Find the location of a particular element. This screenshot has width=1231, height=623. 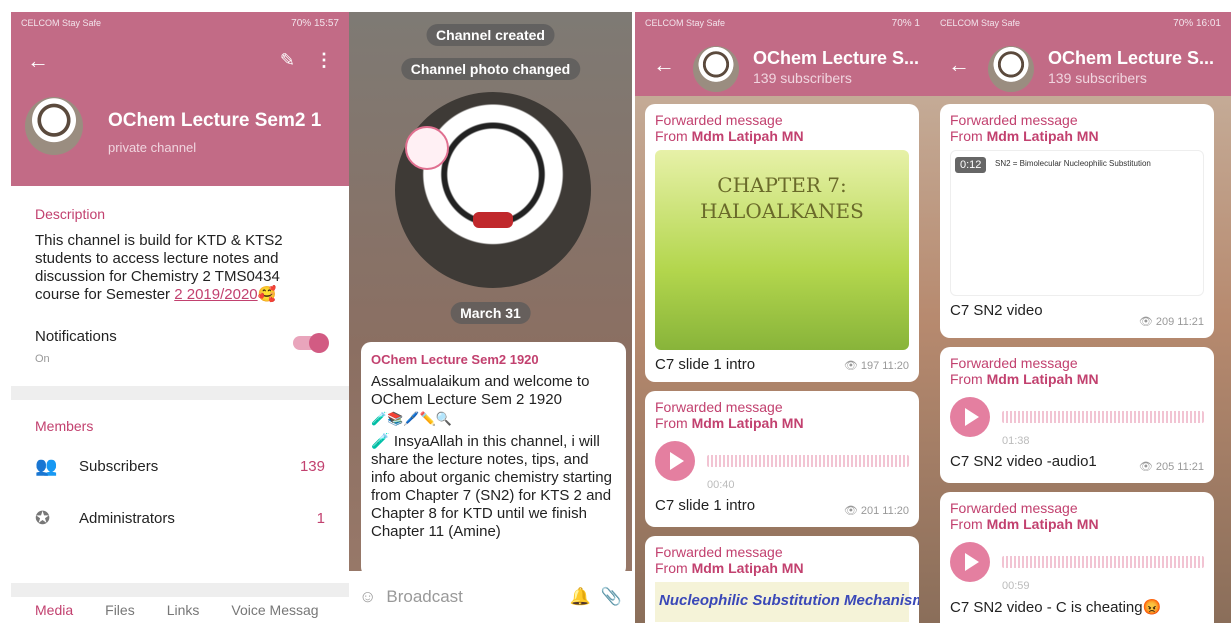

channel-type: private channel is located at coordinates (152, 147).